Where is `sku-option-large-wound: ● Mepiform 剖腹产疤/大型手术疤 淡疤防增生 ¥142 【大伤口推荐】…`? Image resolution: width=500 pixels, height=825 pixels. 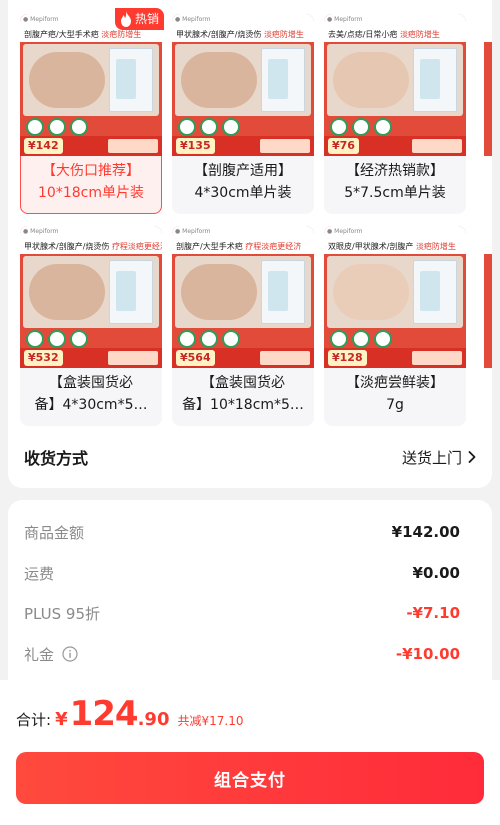
sku-option-large-wound: ● Mepiform 剖腹产疤/大型手术疤 淡疤防增生 ¥142 【大伤口推荐】… is located at coordinates (92, 111).